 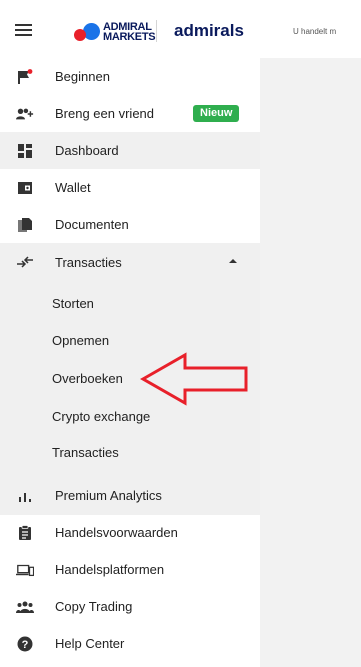 What do you see at coordinates (25, 262) in the screenshot?
I see `transfer-arrows-icon` at bounding box center [25, 262].